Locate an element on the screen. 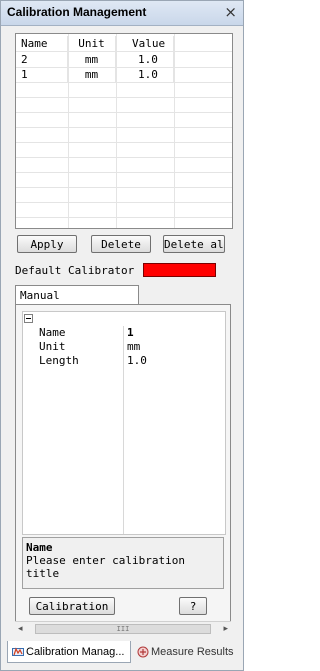  property-value: 1 is located at coordinates (130, 333).